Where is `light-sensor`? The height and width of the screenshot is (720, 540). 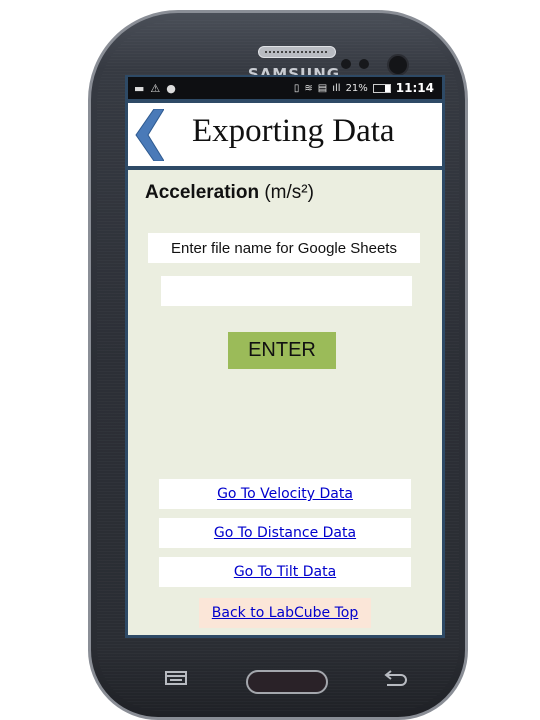 light-sensor is located at coordinates (364, 64).